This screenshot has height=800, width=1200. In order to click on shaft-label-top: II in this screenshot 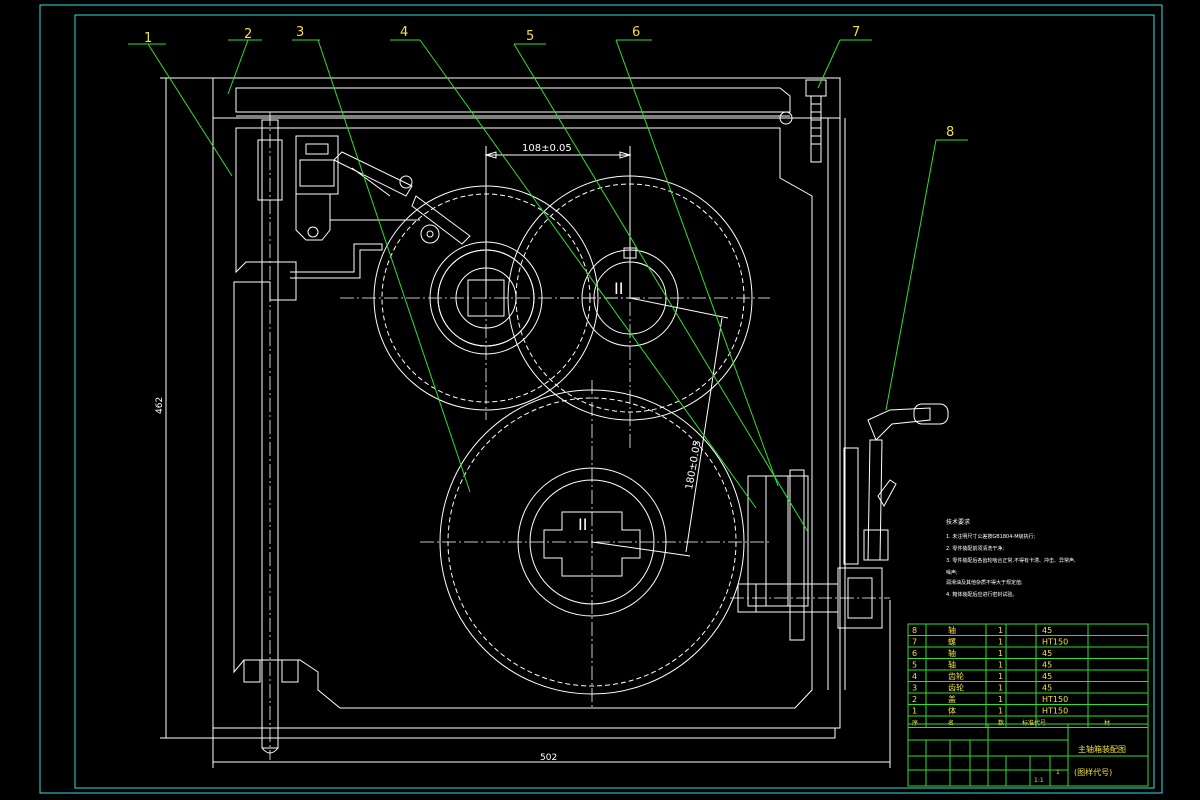, I will do `click(618, 288)`.